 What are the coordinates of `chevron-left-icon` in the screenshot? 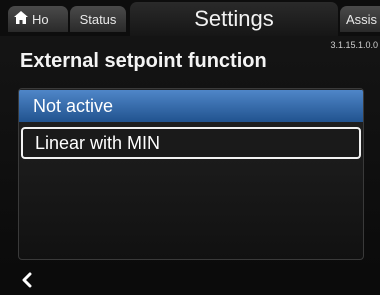 It's located at (27, 280).